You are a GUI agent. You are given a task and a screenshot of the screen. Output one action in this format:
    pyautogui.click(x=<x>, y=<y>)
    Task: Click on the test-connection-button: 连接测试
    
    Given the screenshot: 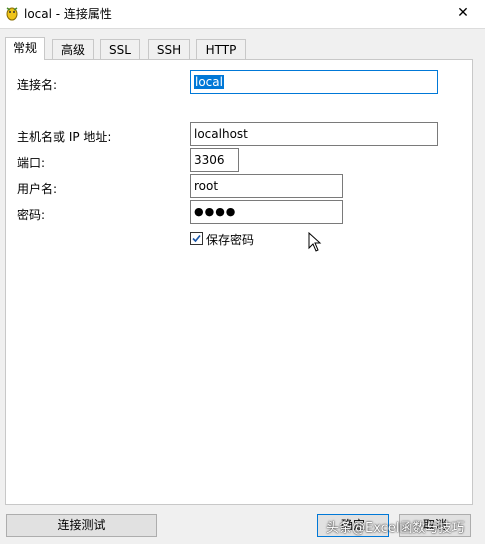 What is the action you would take?
    pyautogui.click(x=81, y=525)
    